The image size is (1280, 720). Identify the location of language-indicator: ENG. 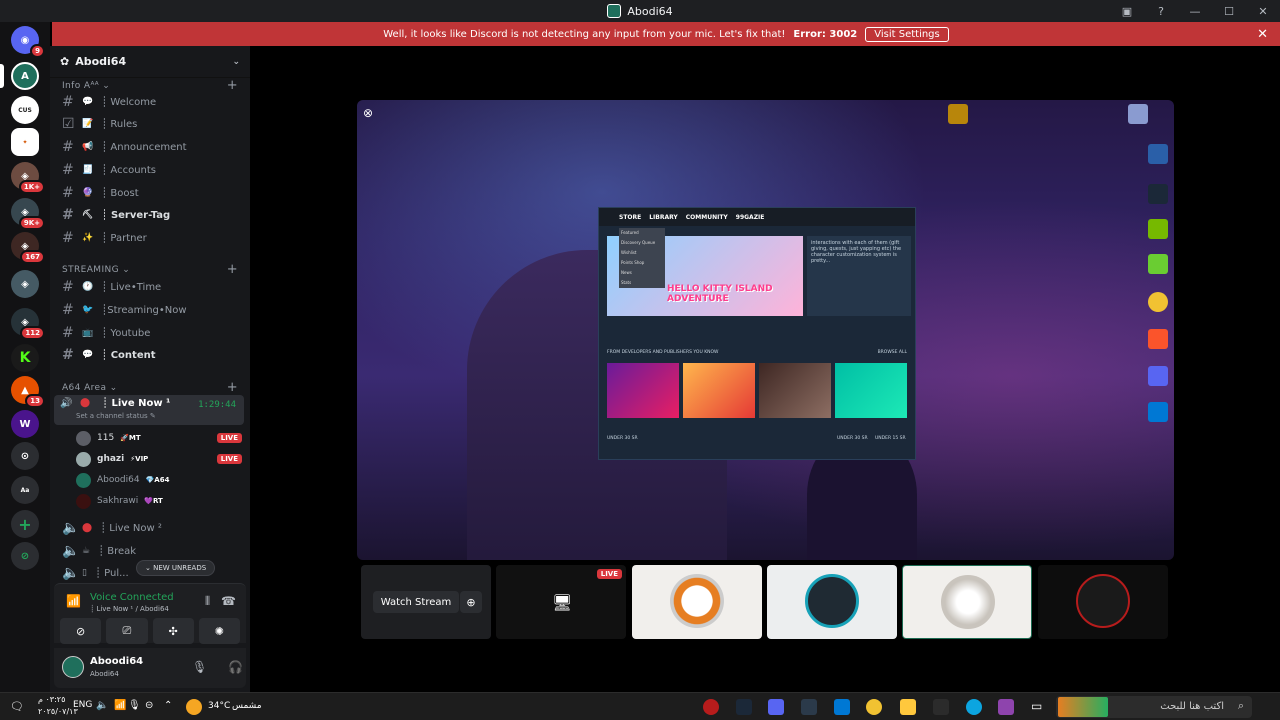
(82, 705).